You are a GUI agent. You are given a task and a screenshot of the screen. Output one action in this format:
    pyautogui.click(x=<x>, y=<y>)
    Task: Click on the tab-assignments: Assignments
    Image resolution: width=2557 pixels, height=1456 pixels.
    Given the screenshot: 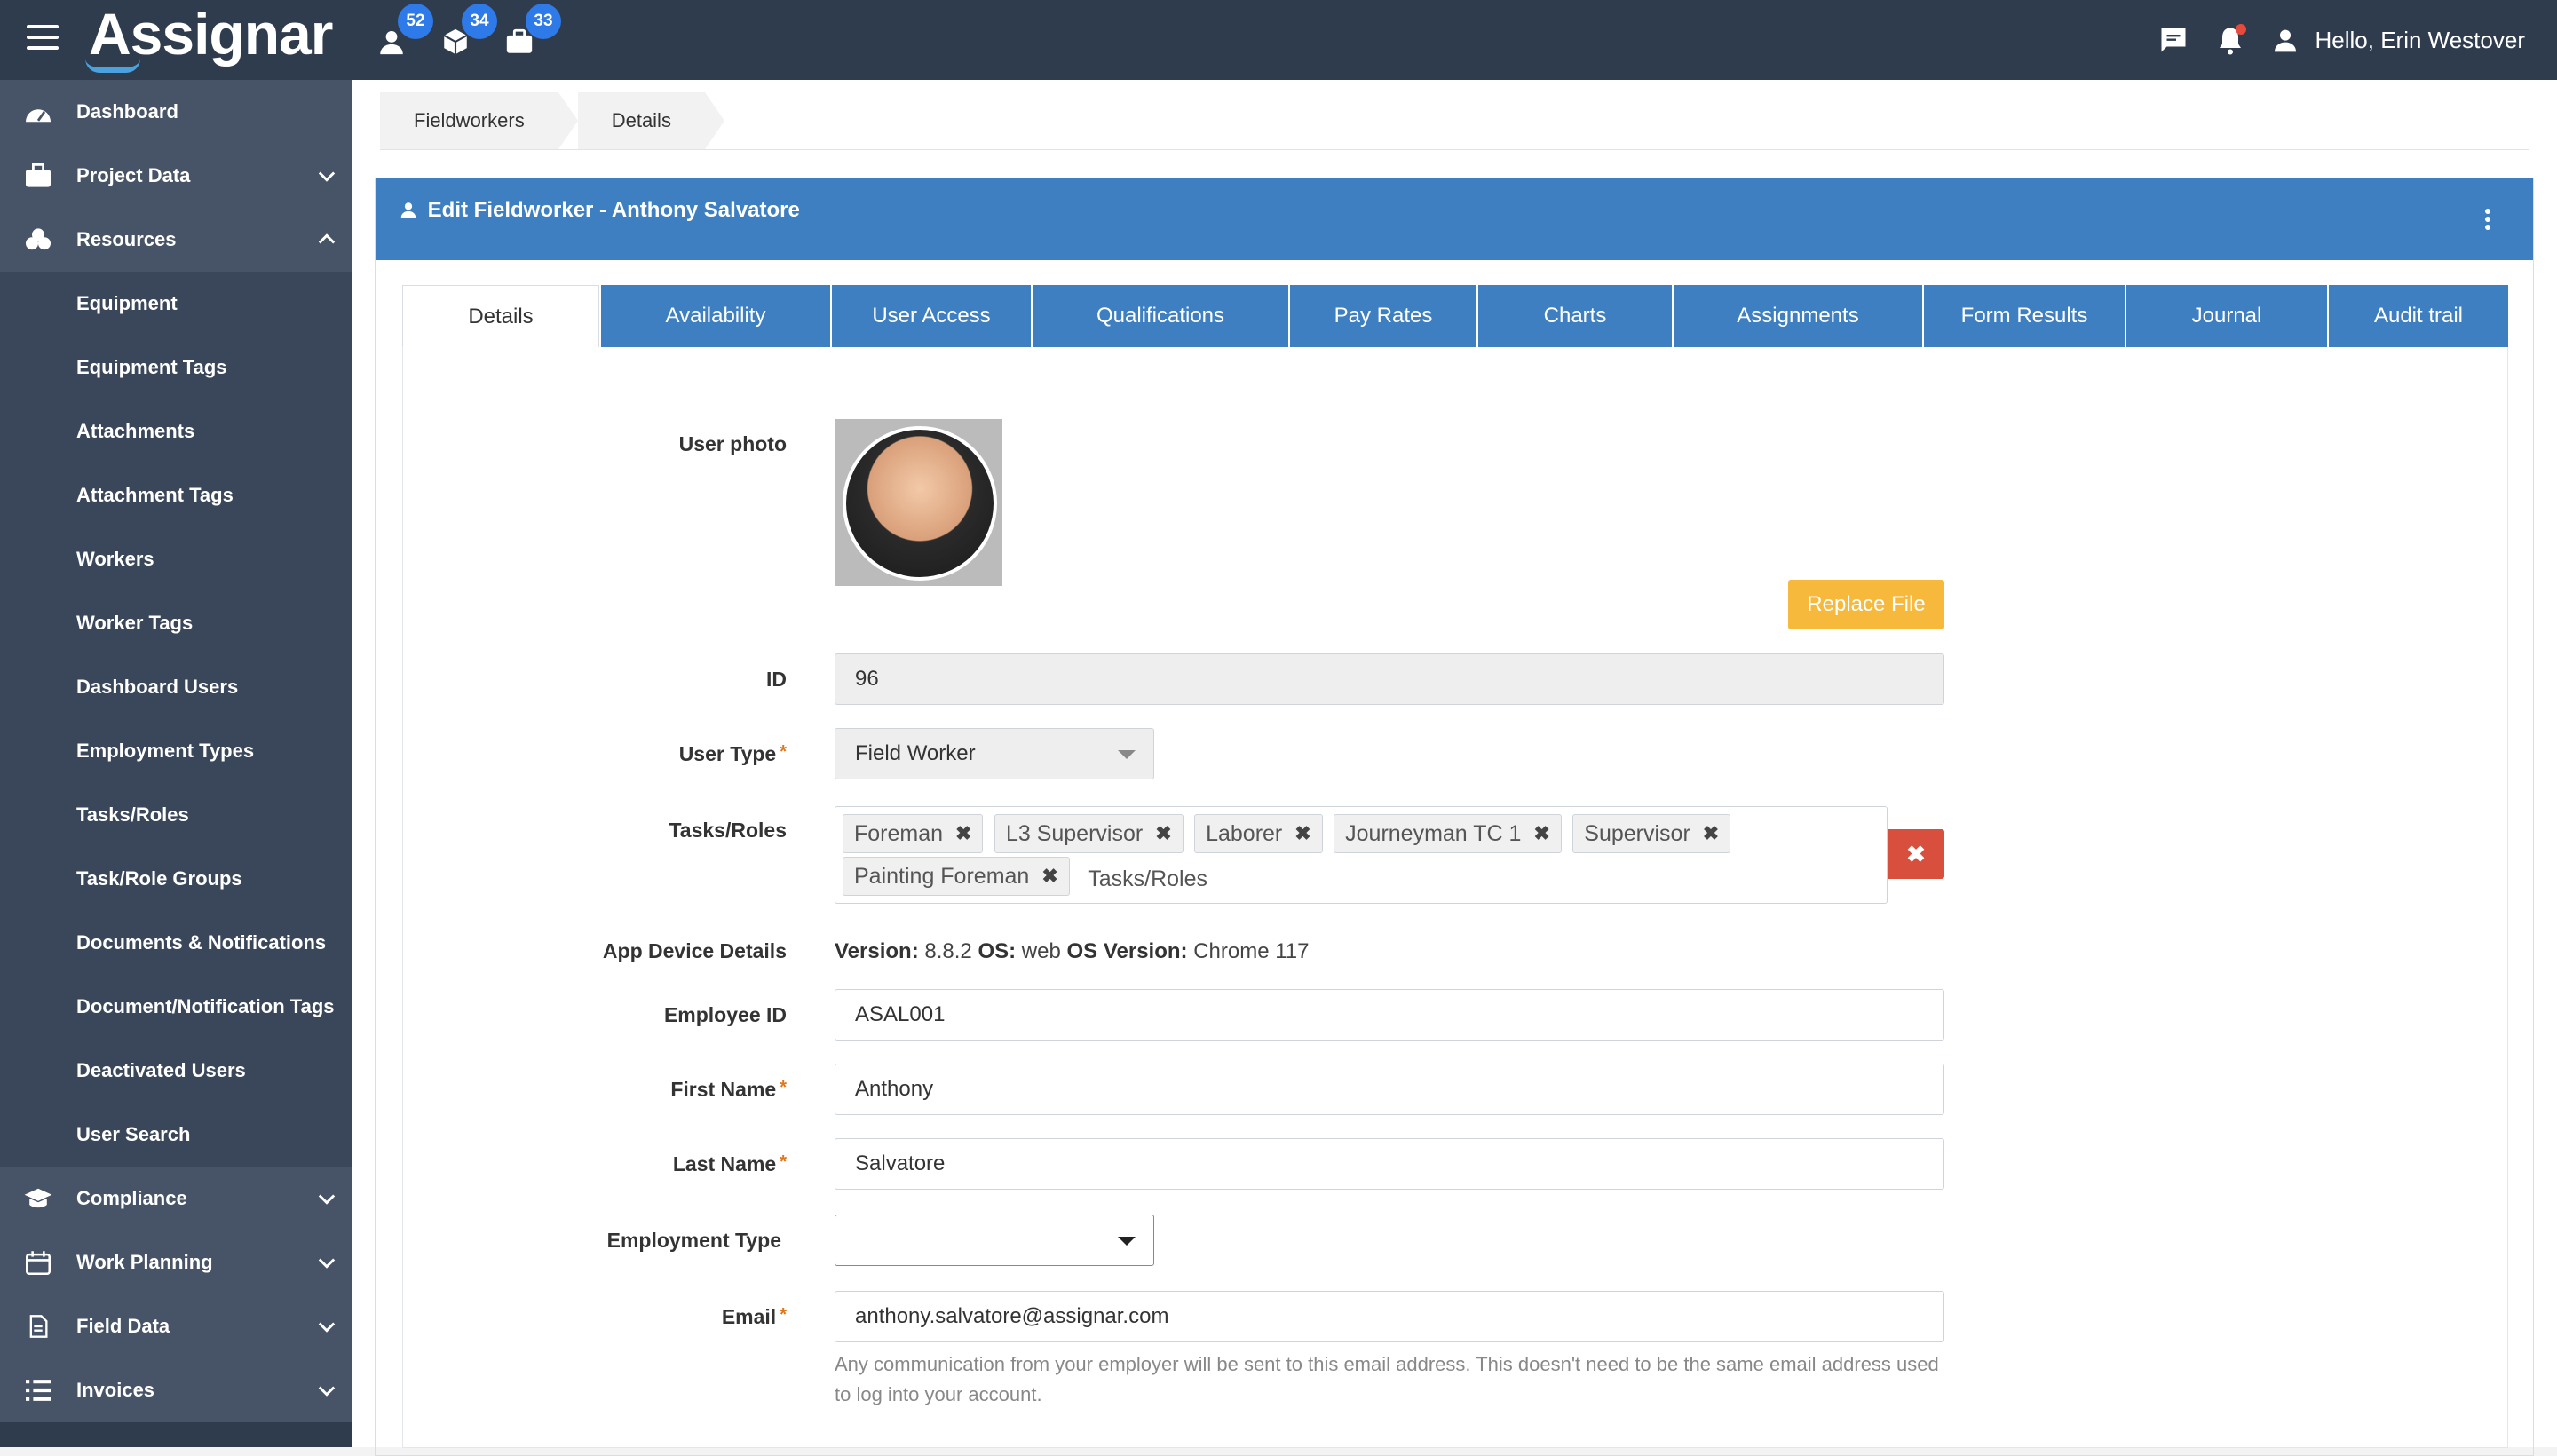 What is the action you would take?
    pyautogui.click(x=1797, y=316)
    